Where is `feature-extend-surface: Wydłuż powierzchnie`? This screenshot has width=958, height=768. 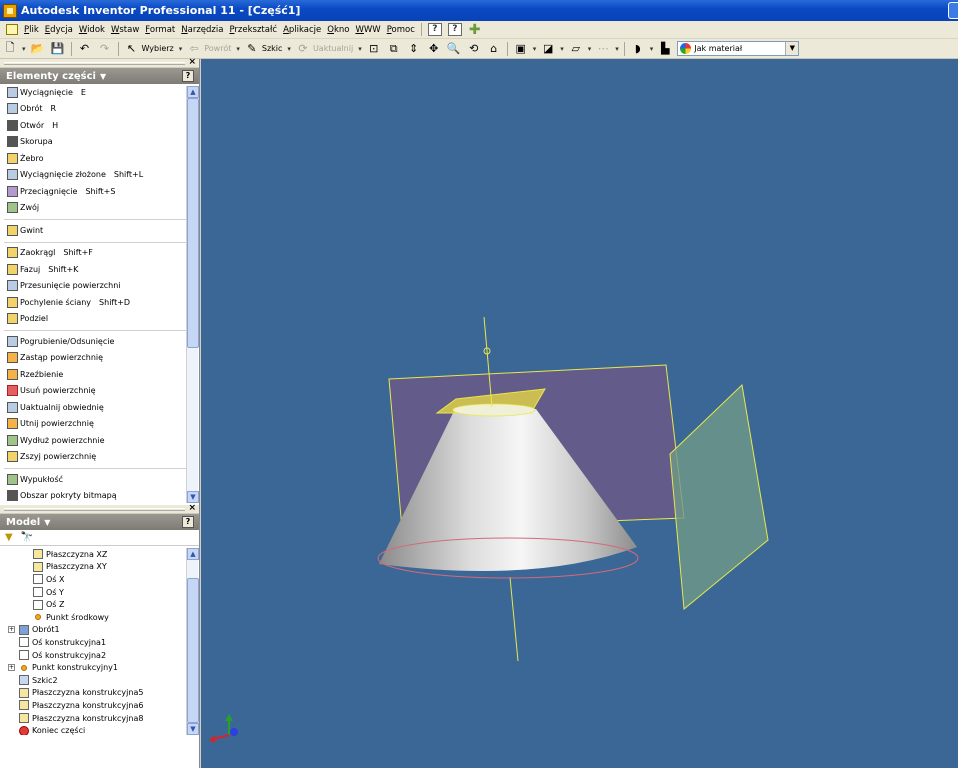
feature-extend-surface: Wydłuż powierzchnie is located at coordinates (99, 440).